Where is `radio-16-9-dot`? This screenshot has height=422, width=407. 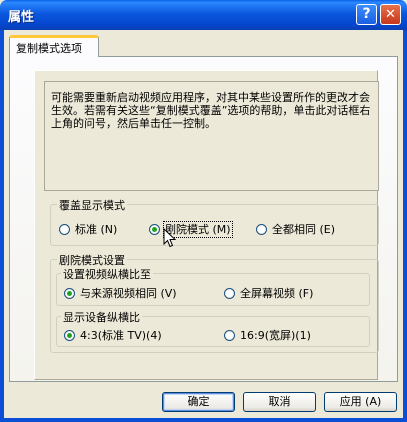 radio-16-9-dot is located at coordinates (229, 335).